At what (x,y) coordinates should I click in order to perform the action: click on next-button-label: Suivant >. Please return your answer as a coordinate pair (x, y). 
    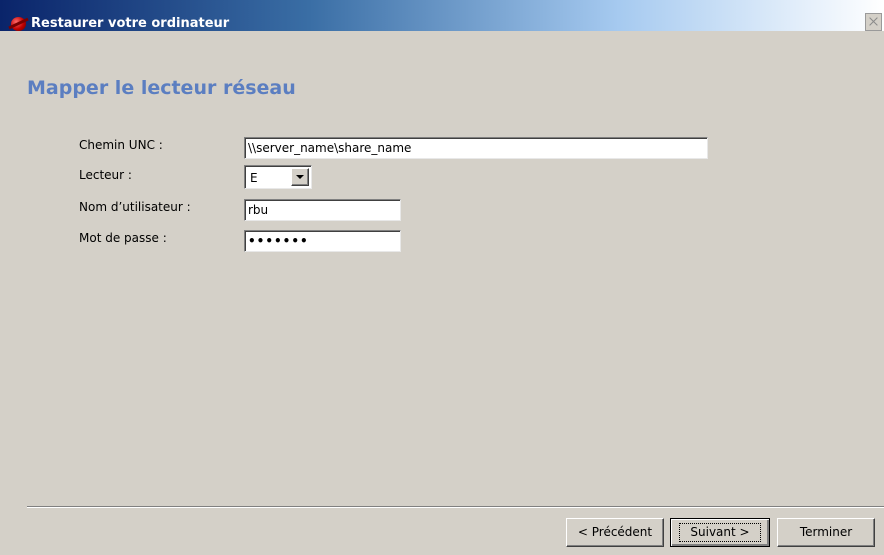
    Looking at the image, I should click on (720, 532).